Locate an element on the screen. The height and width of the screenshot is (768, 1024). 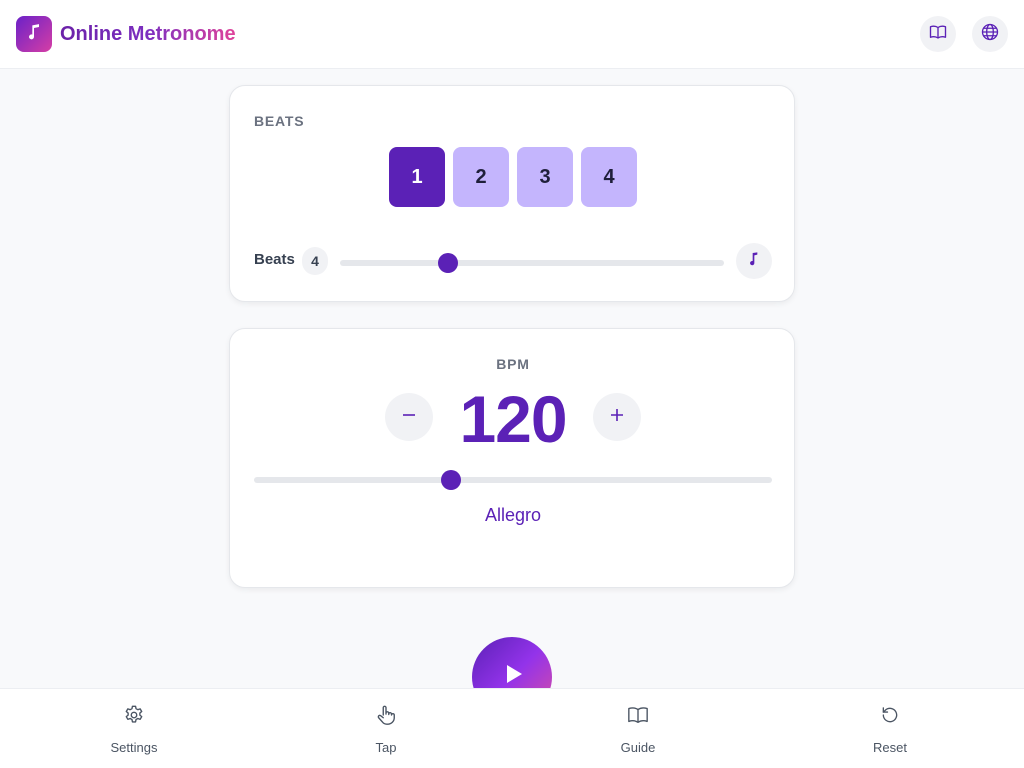
language-button is located at coordinates (990, 34).